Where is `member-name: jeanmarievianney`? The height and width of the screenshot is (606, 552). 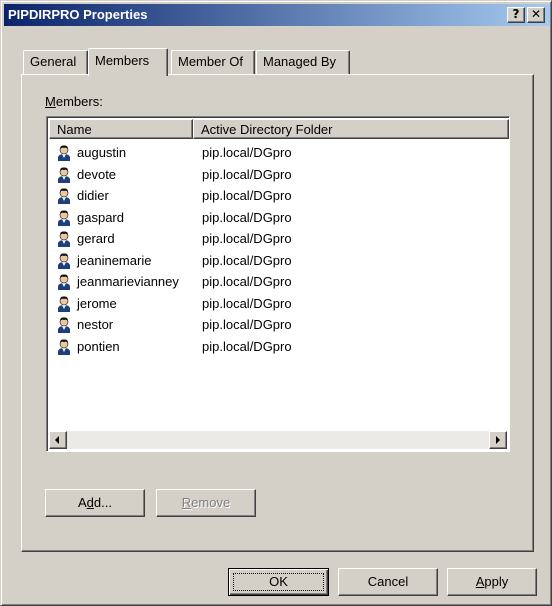
member-name: jeanmarievianney is located at coordinates (128, 281).